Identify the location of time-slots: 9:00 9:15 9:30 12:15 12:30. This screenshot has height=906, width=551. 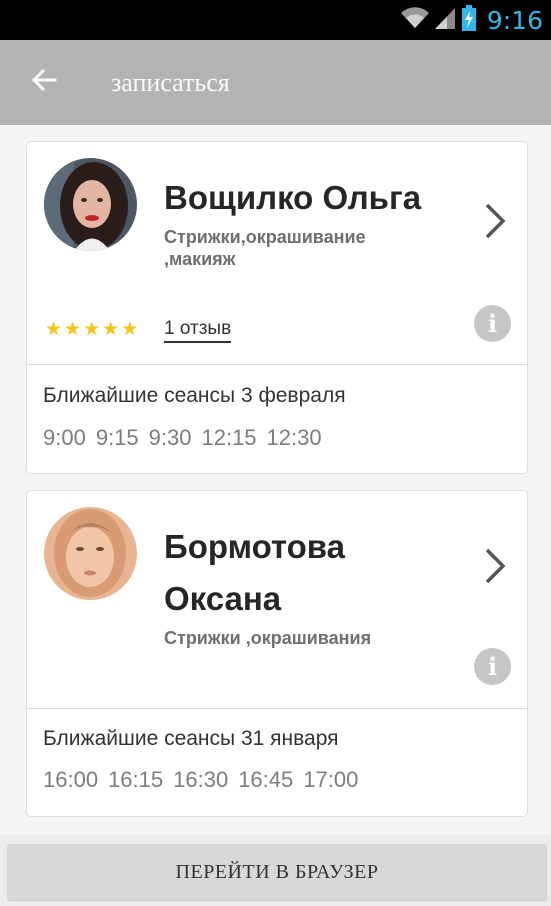
(182, 438).